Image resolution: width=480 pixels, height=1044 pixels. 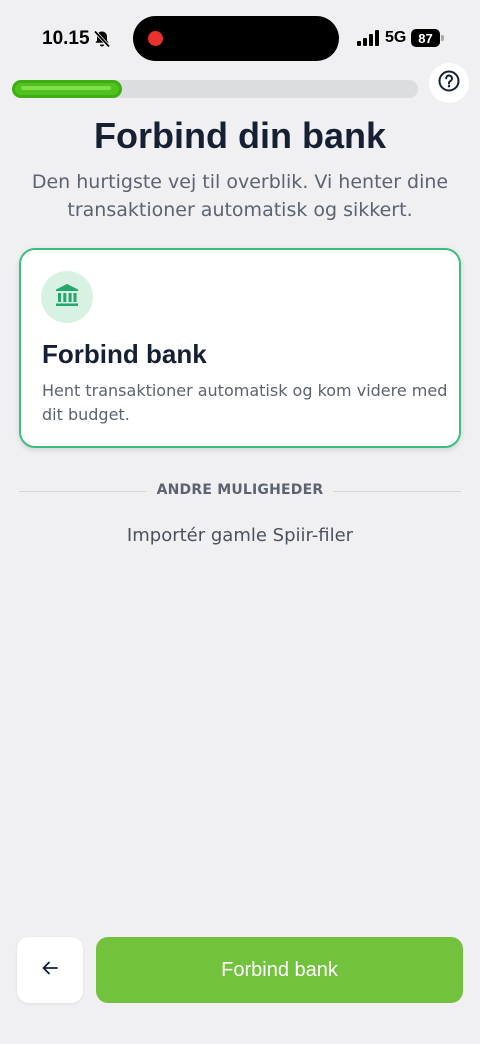 I want to click on bell-slash-icon, so click(x=102, y=39).